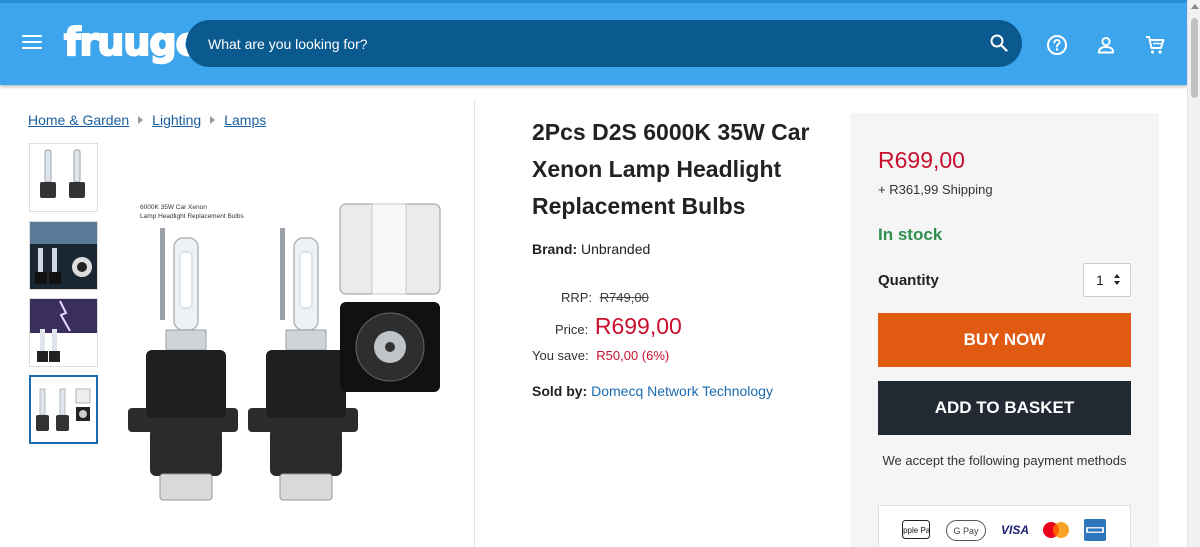  I want to click on google-pay-label: G Pay, so click(966, 531).